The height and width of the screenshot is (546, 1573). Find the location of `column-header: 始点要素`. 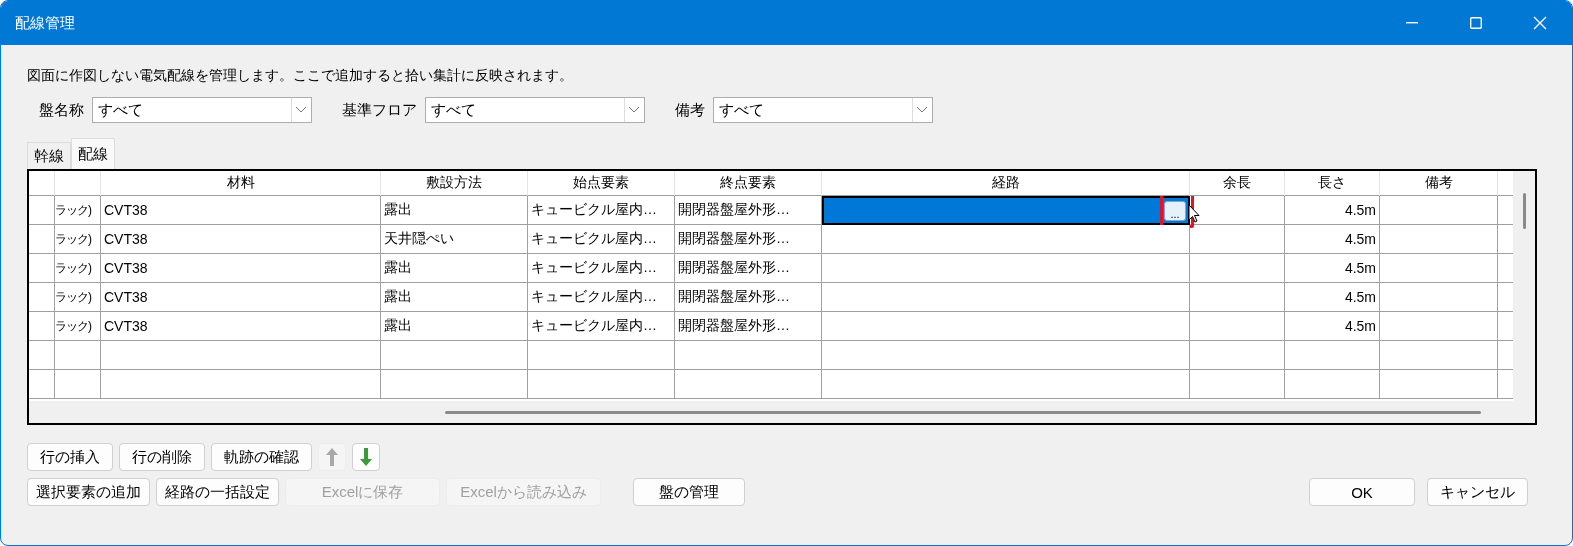

column-header: 始点要素 is located at coordinates (601, 184).